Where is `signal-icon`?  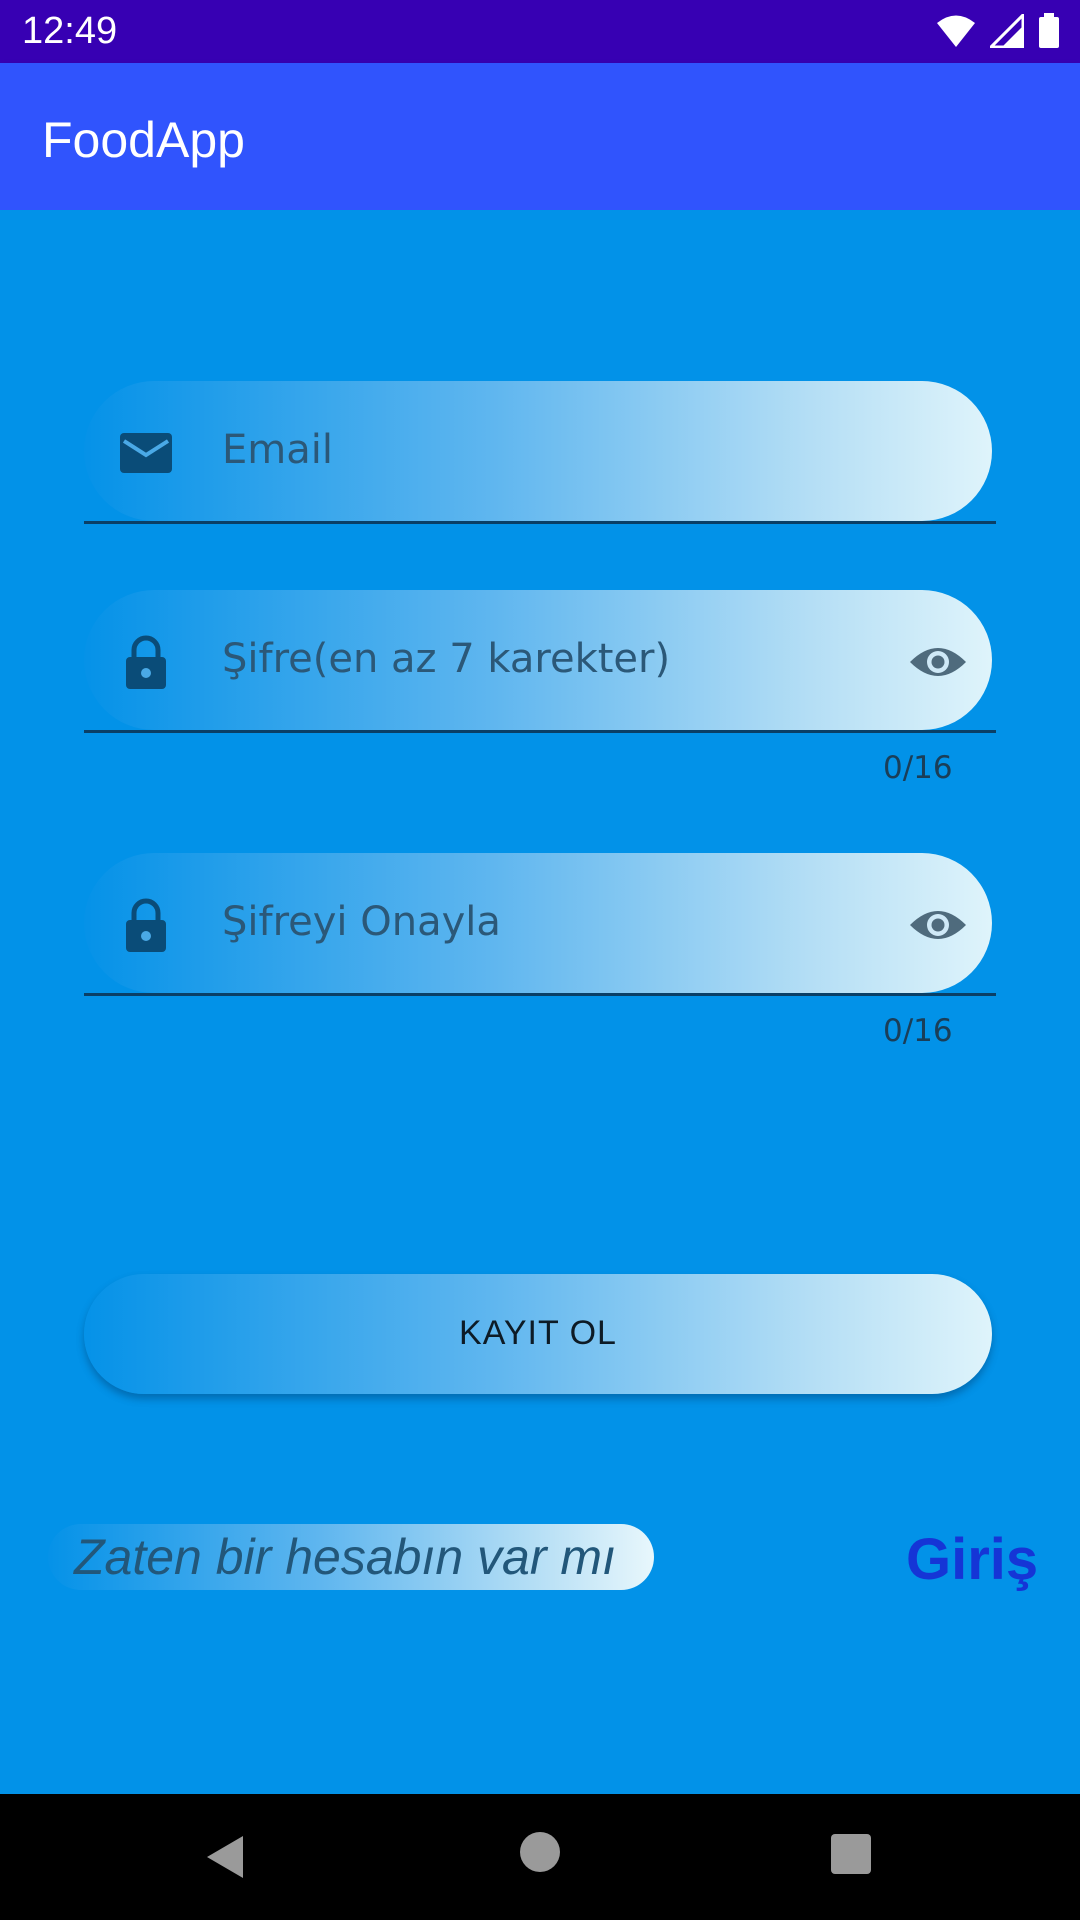 signal-icon is located at coordinates (1007, 31).